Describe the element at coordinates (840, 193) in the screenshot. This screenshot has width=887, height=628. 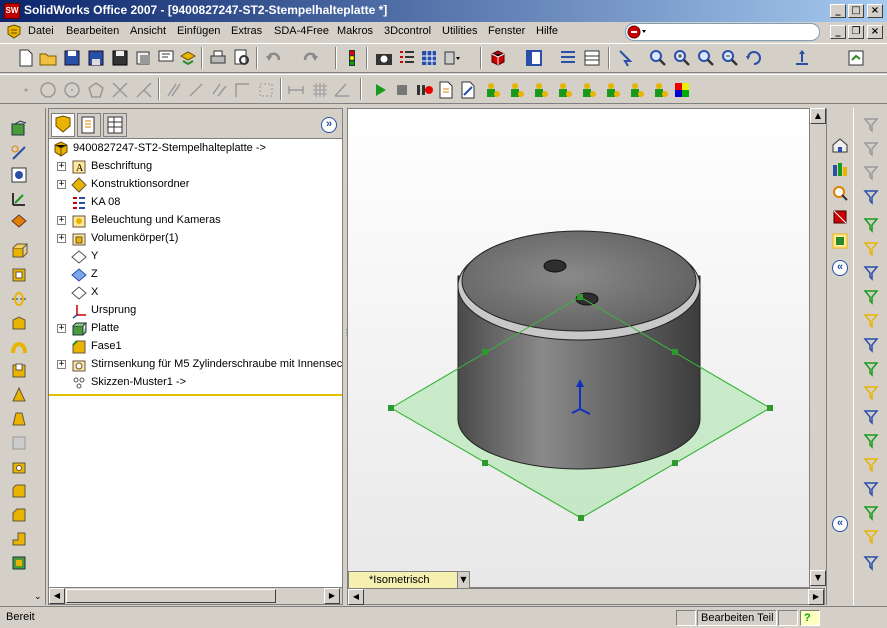
I see `file-explorer-icon` at that location.